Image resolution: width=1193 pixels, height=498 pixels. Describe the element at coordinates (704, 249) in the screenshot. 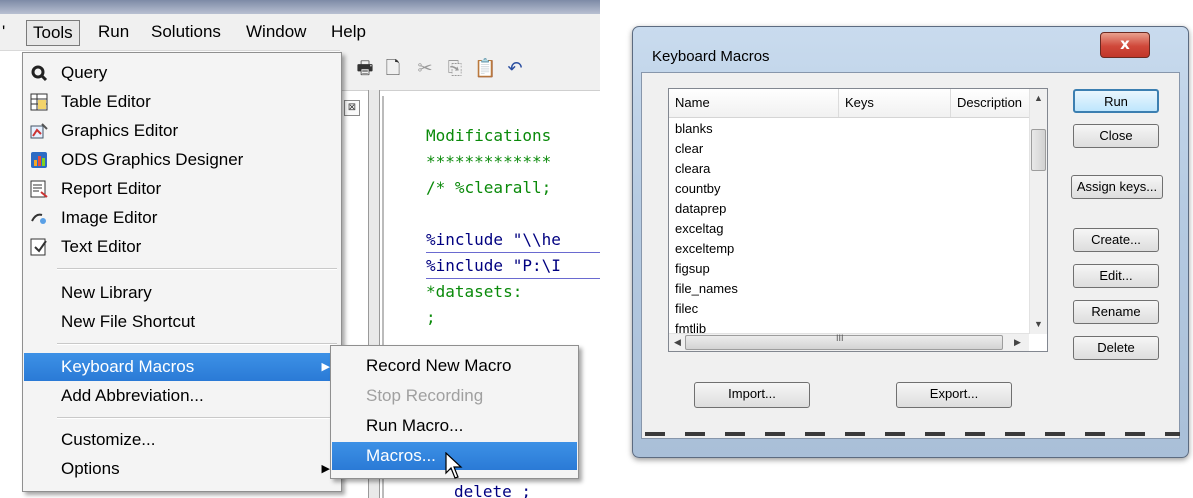

I see `list-item: exceltemp` at that location.